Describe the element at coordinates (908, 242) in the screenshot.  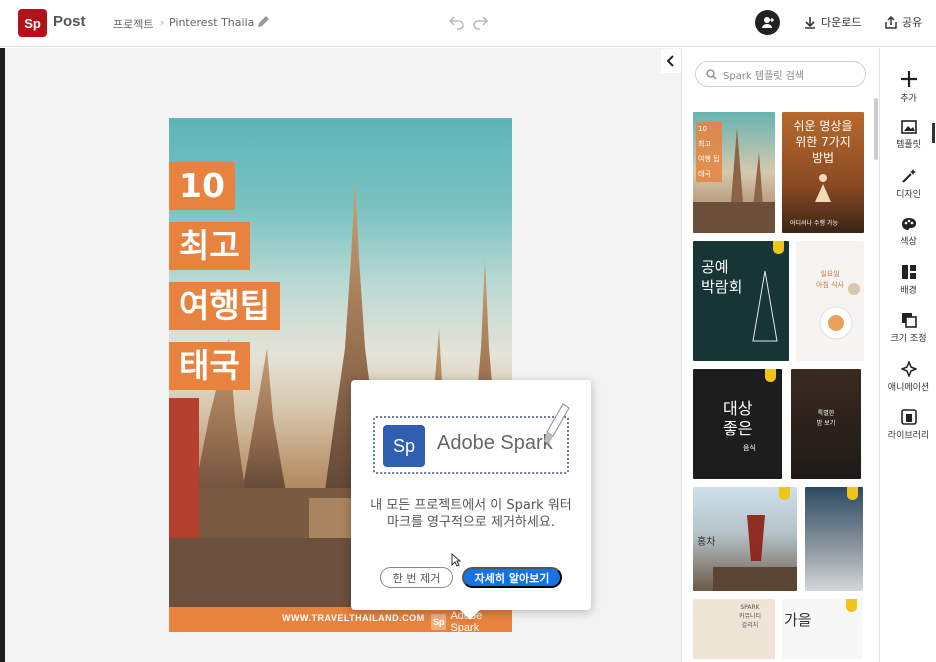
I see `rail-label: 색상` at that location.